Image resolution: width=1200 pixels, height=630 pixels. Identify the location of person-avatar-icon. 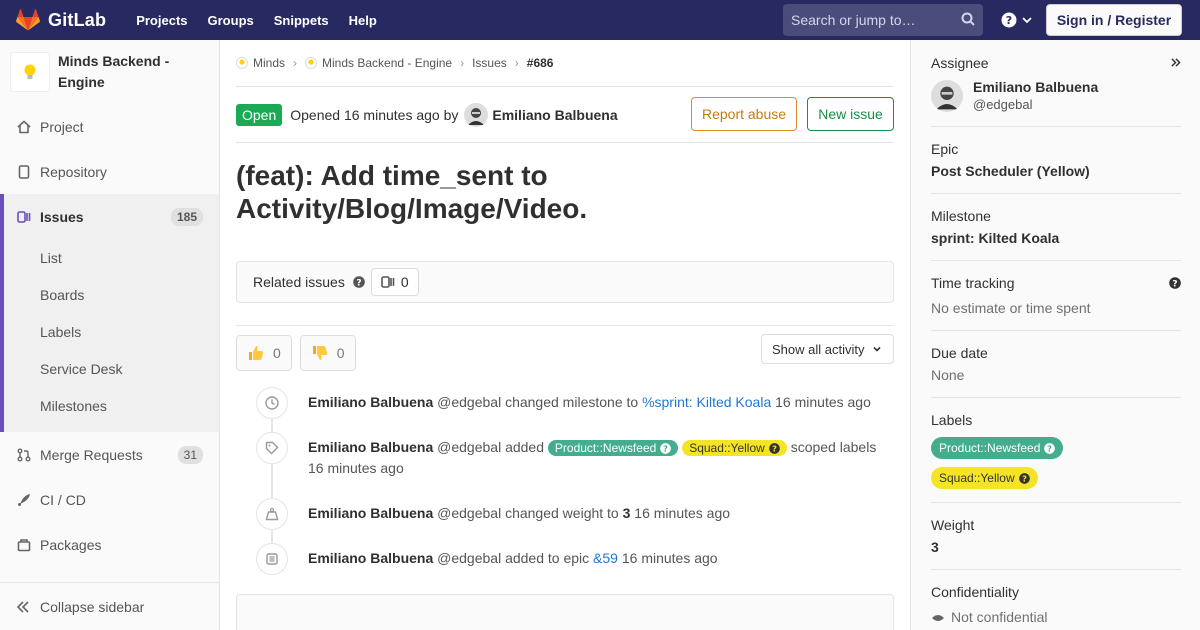
(947, 95).